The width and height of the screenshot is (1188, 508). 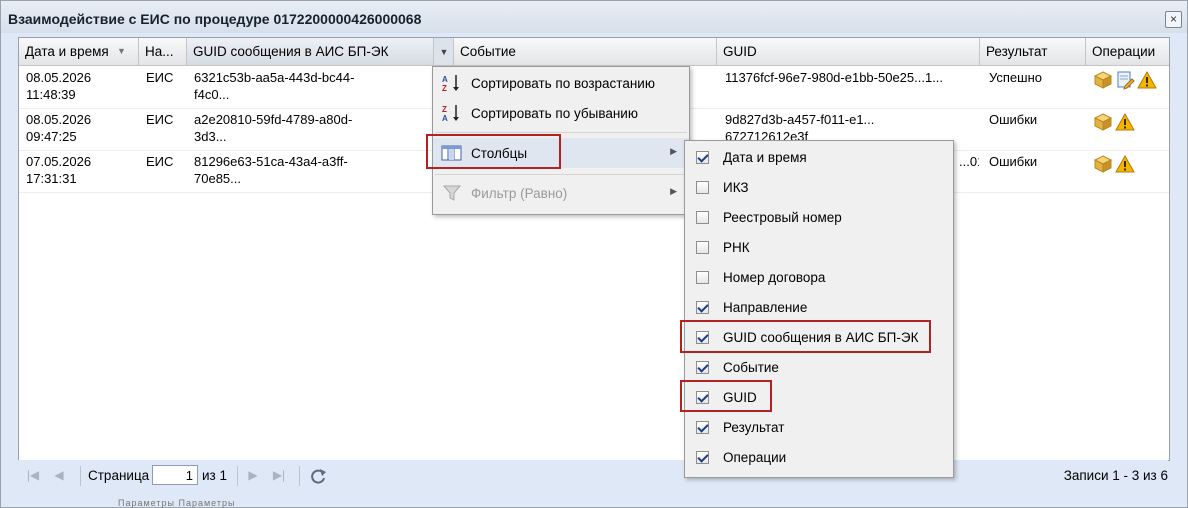 I want to click on column-toggle-label: Операции, so click(x=755, y=457).